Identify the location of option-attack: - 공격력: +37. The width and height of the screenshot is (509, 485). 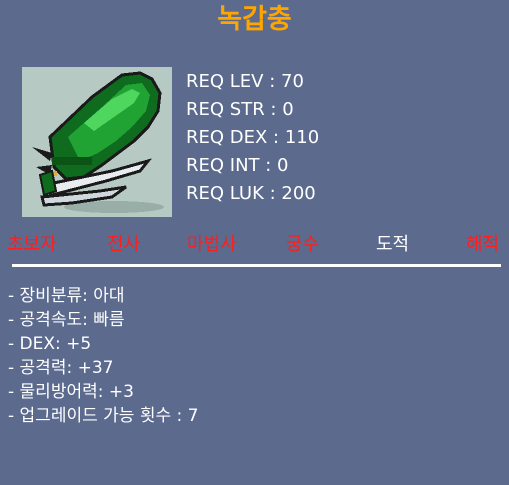
(61, 368).